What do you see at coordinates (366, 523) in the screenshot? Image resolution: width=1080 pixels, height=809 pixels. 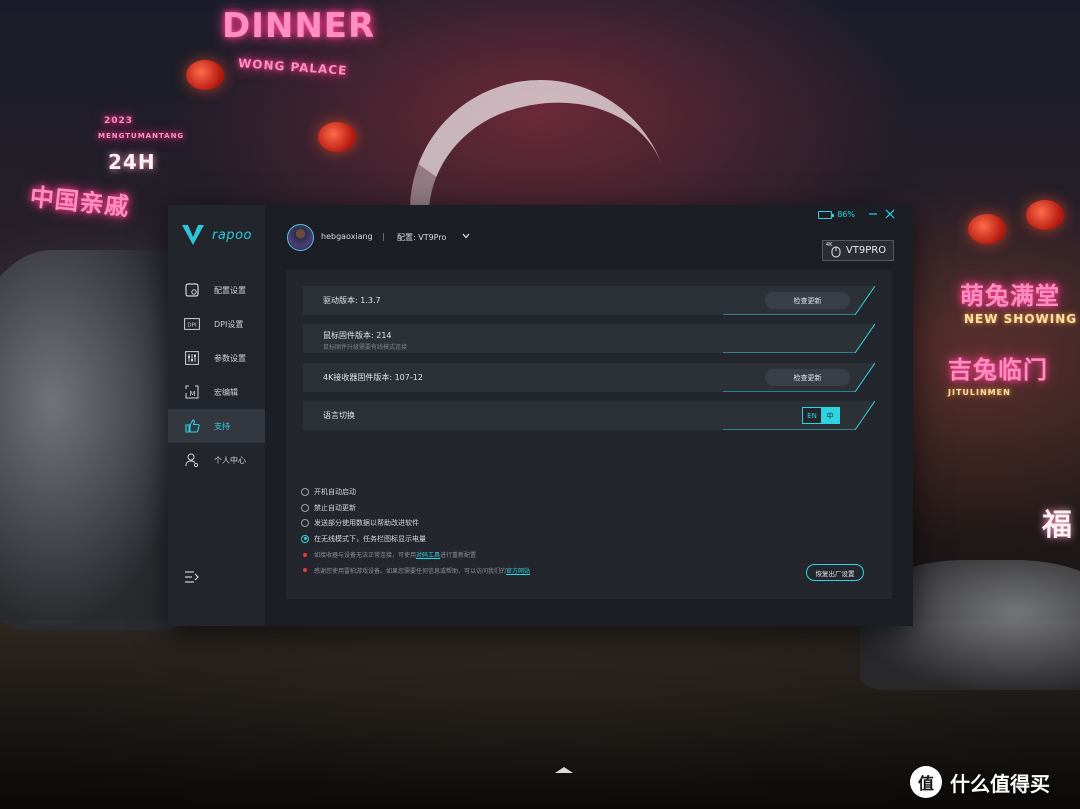 I see `option-label: 发送部分使用数据以帮助改进软件` at bounding box center [366, 523].